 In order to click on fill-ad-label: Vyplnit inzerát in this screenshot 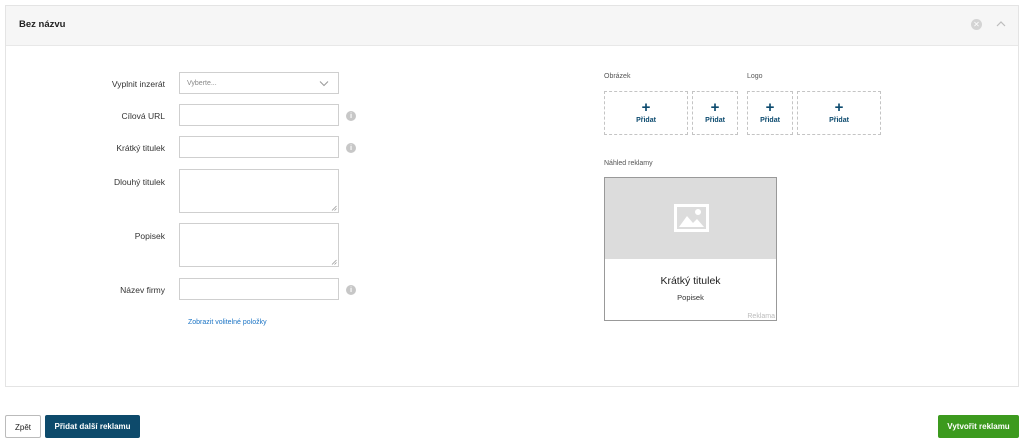, I will do `click(138, 84)`.